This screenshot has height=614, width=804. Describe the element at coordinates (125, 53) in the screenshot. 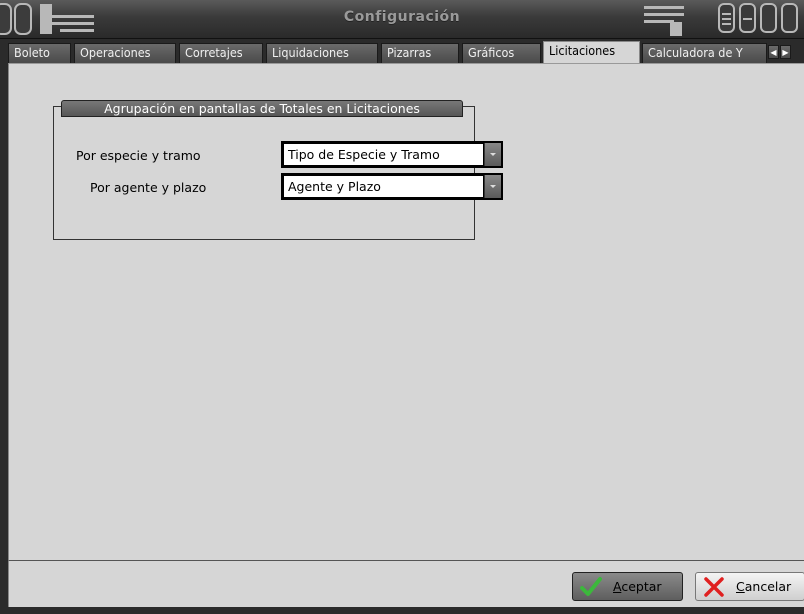

I see `tab-operaciones: Operaciones` at that location.